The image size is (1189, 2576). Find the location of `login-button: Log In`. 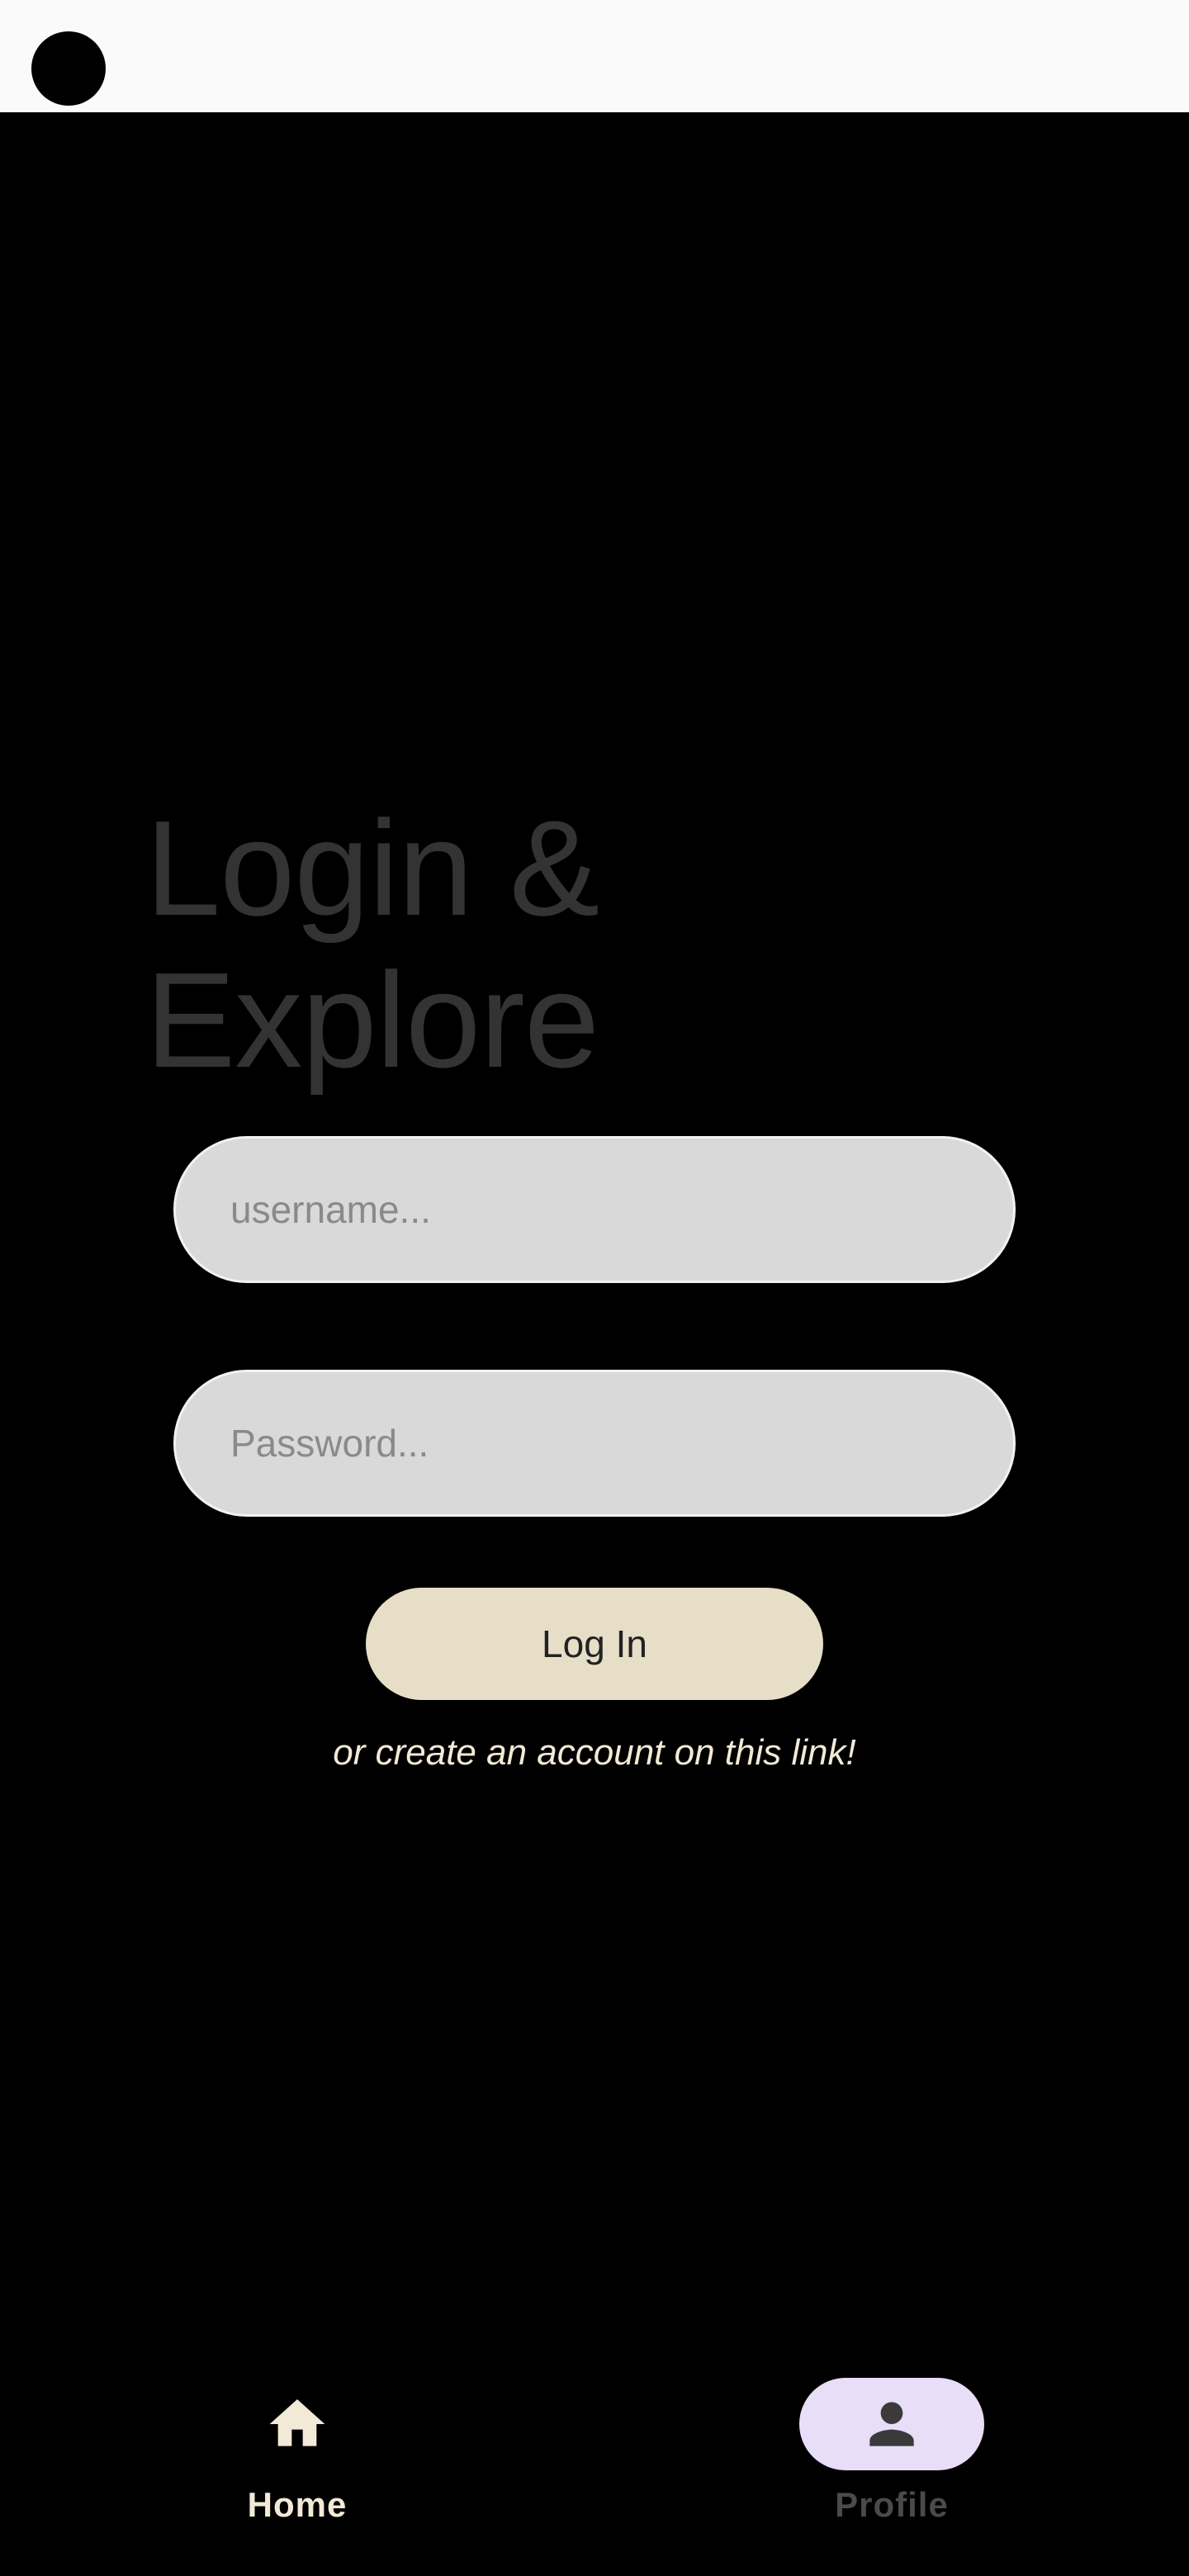

login-button: Log In is located at coordinates (594, 1644).